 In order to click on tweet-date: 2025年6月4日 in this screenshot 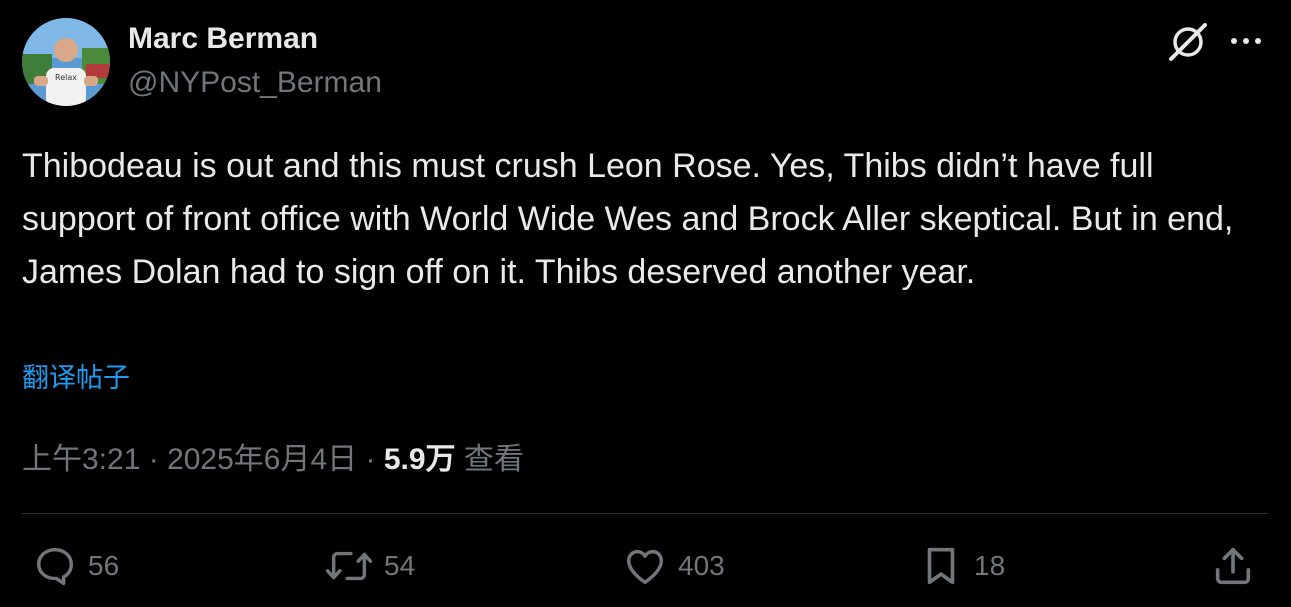, I will do `click(262, 459)`.